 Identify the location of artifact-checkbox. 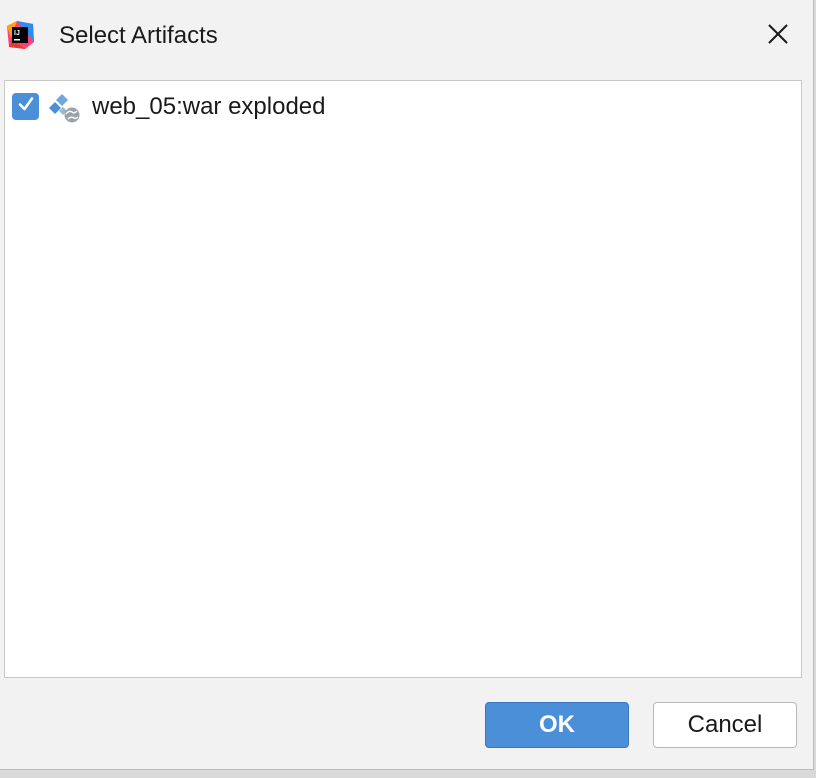
(25, 106).